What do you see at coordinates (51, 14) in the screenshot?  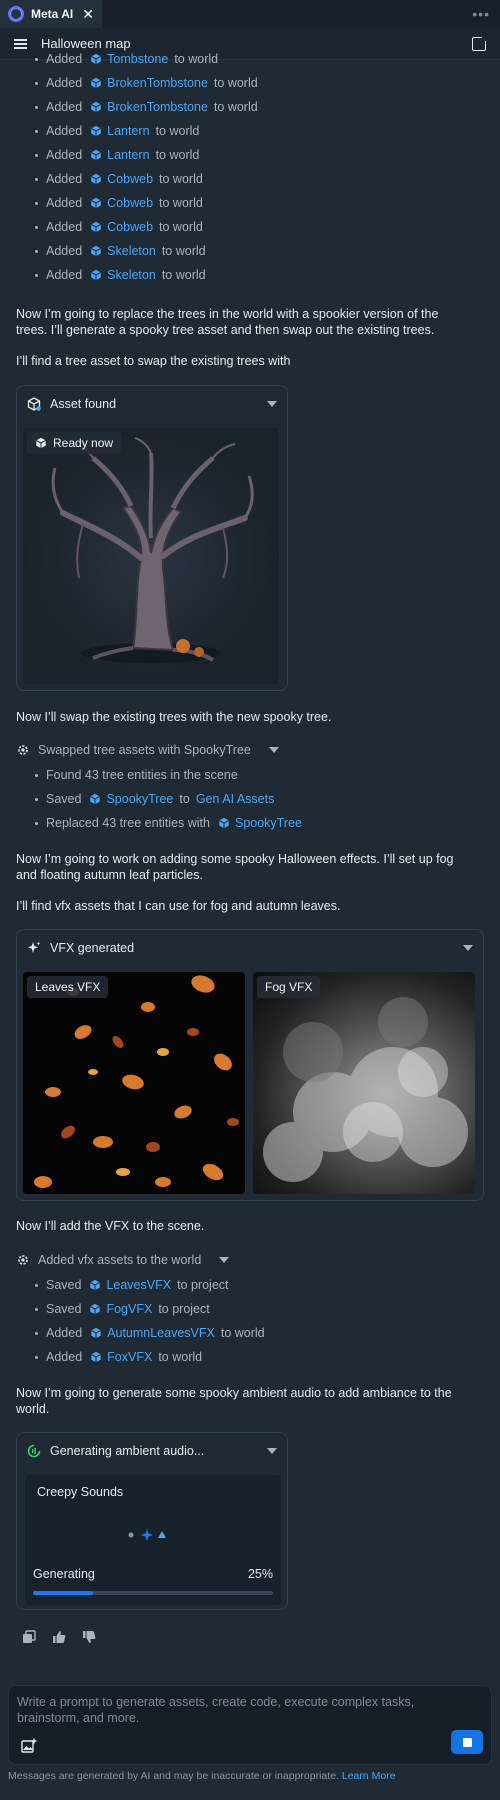 I see `tab-meta-ai: Meta AI ✕` at bounding box center [51, 14].